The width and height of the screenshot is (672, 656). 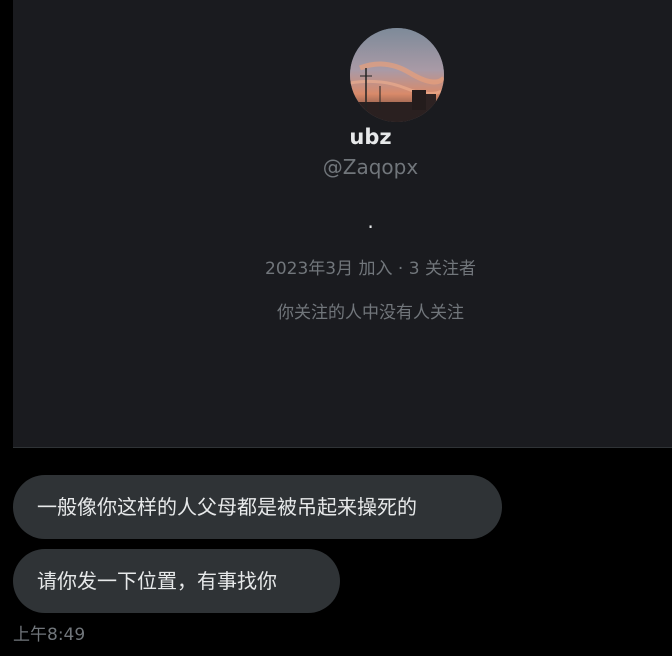 What do you see at coordinates (370, 313) in the screenshot?
I see `followers-you-know-note: 你关注的人中没有人关注` at bounding box center [370, 313].